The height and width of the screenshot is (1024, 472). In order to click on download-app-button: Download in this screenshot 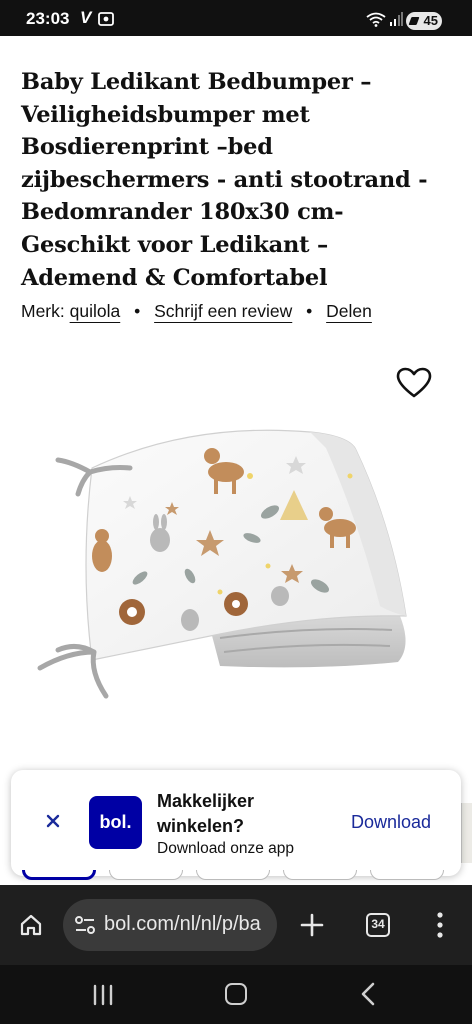, I will do `click(391, 822)`.